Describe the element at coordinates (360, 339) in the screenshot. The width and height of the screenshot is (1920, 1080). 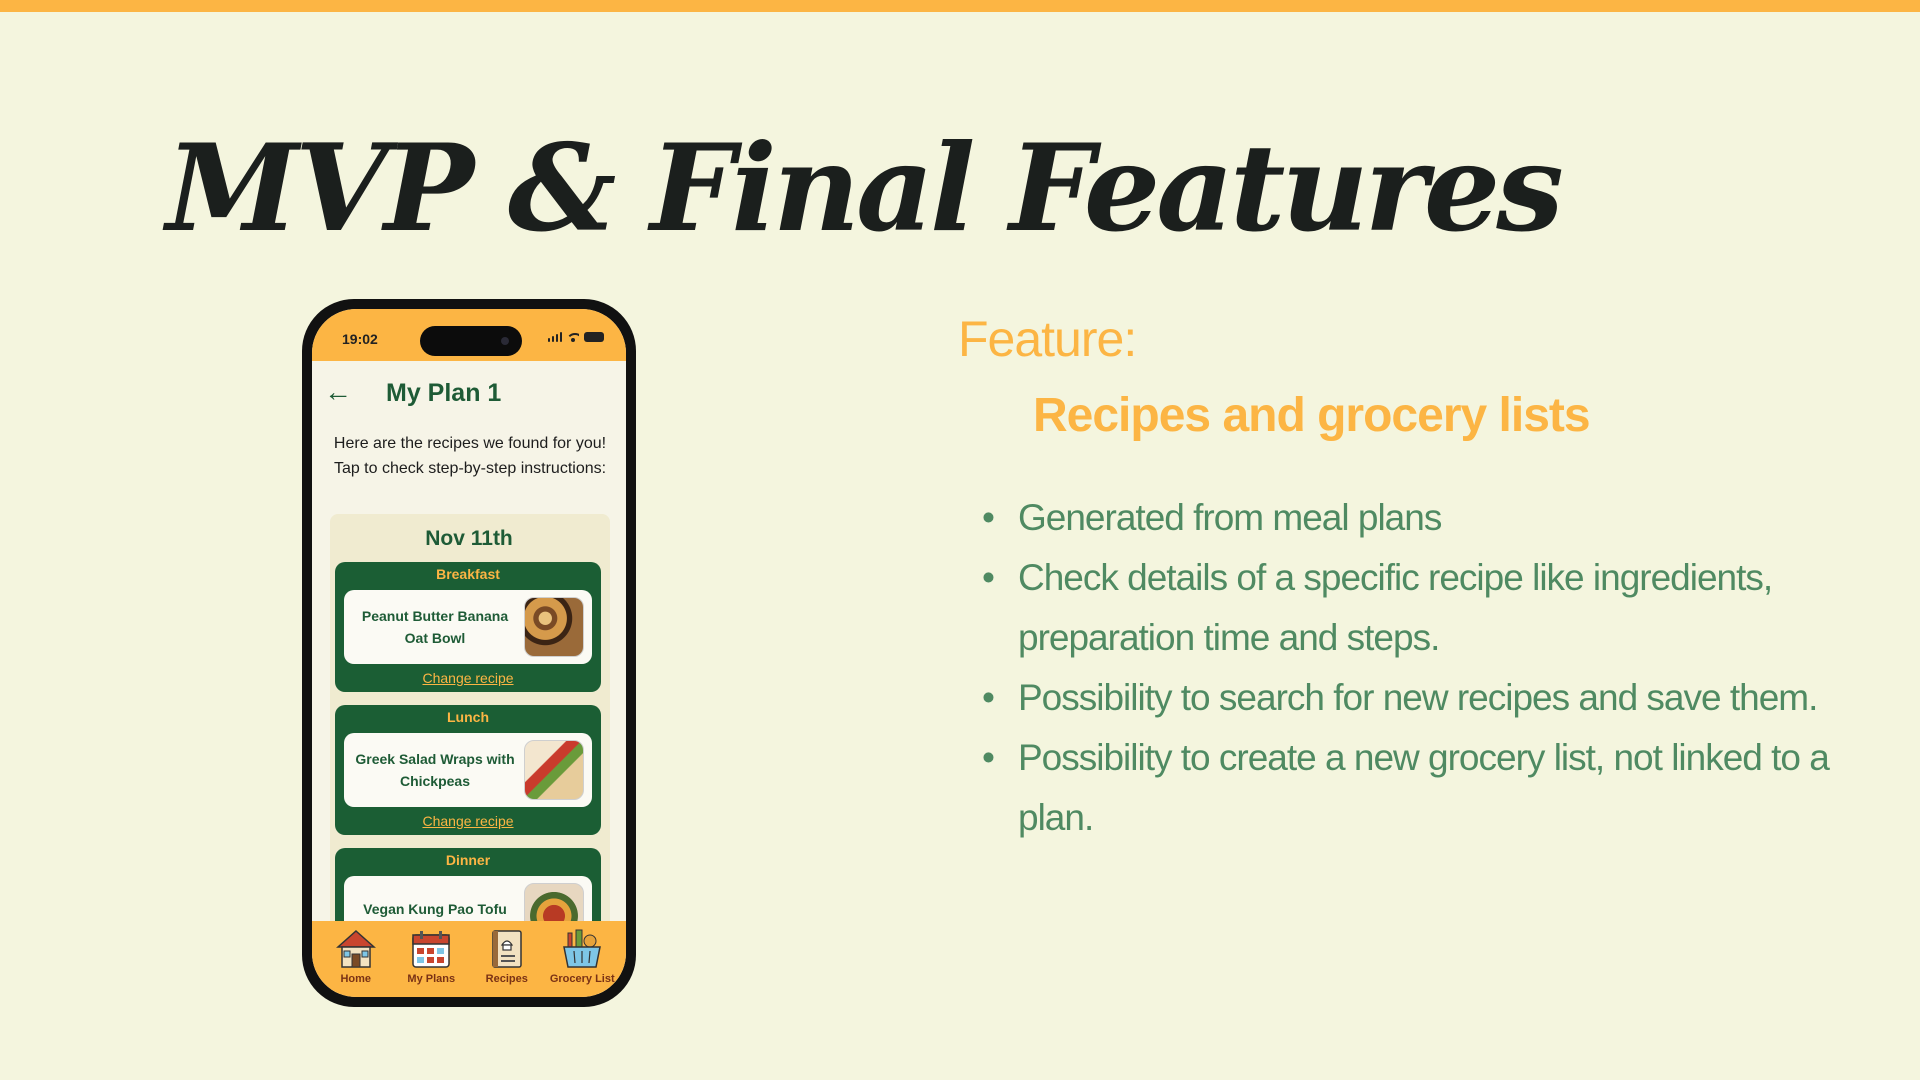
I see `status-time: 19:02` at that location.